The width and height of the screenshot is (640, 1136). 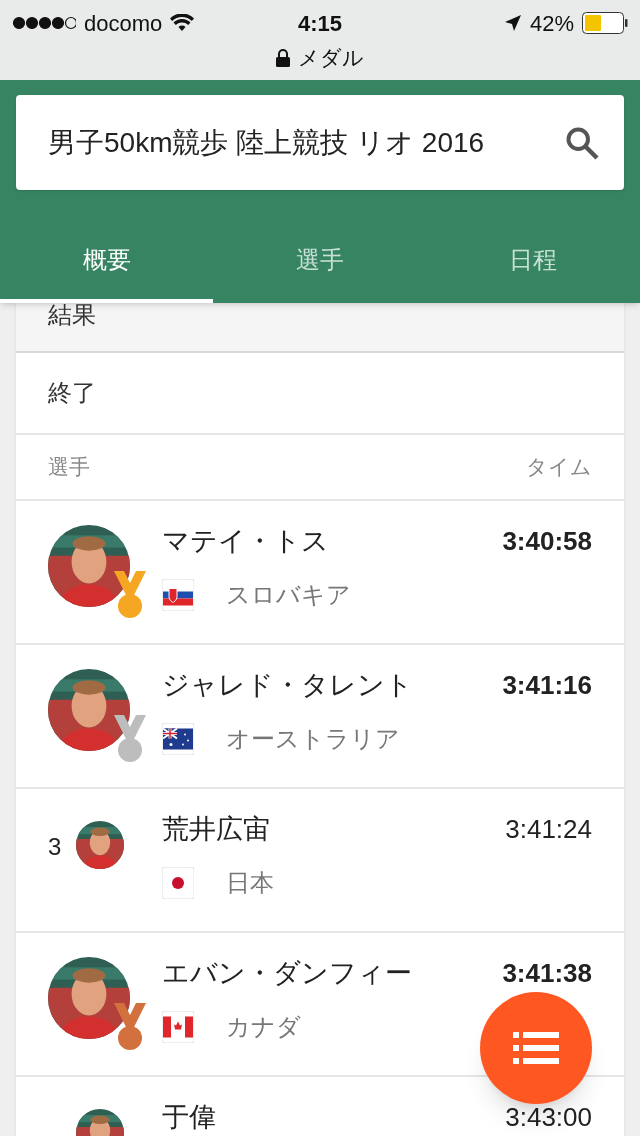 What do you see at coordinates (547, 685) in the screenshot?
I see `finish-time: 3:41:16` at bounding box center [547, 685].